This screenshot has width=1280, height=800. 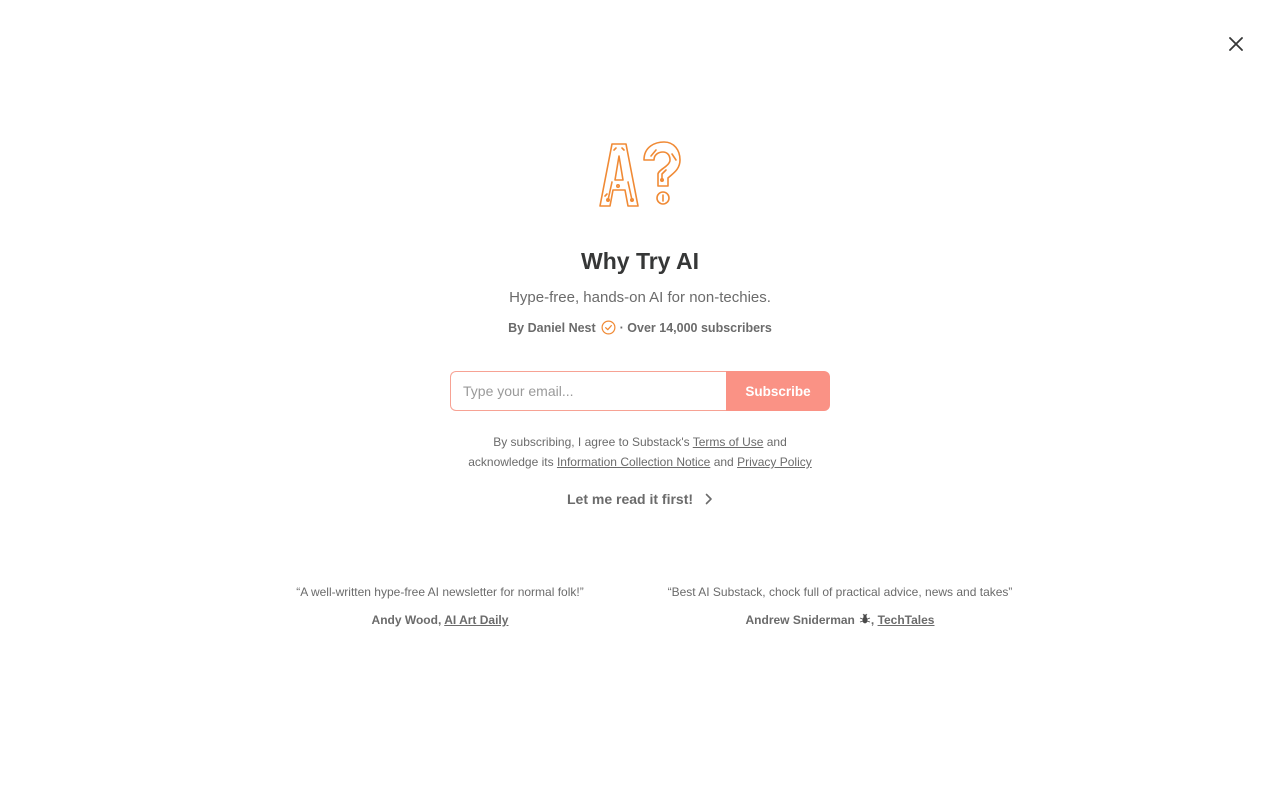 What do you see at coordinates (406, 620) in the screenshot?
I see `author-name: Andy Wood,` at bounding box center [406, 620].